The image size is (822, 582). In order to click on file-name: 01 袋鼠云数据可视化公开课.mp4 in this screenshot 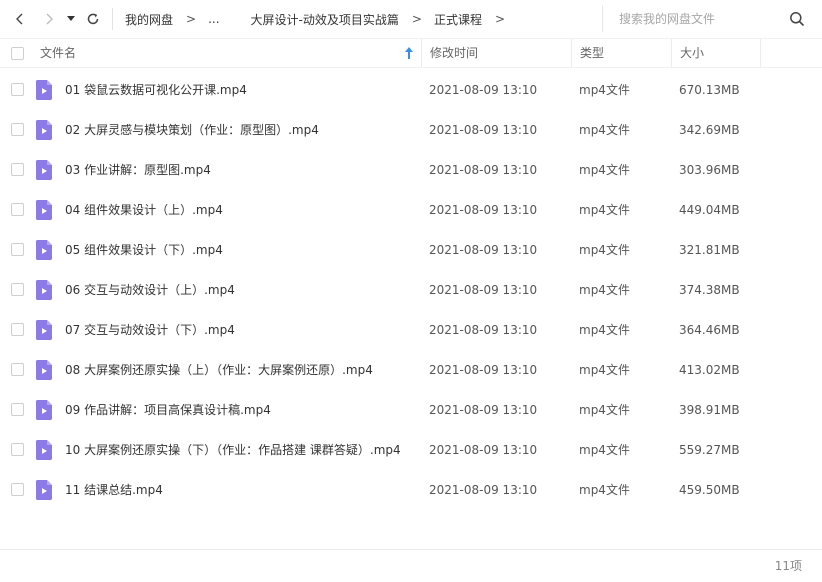, I will do `click(156, 90)`.